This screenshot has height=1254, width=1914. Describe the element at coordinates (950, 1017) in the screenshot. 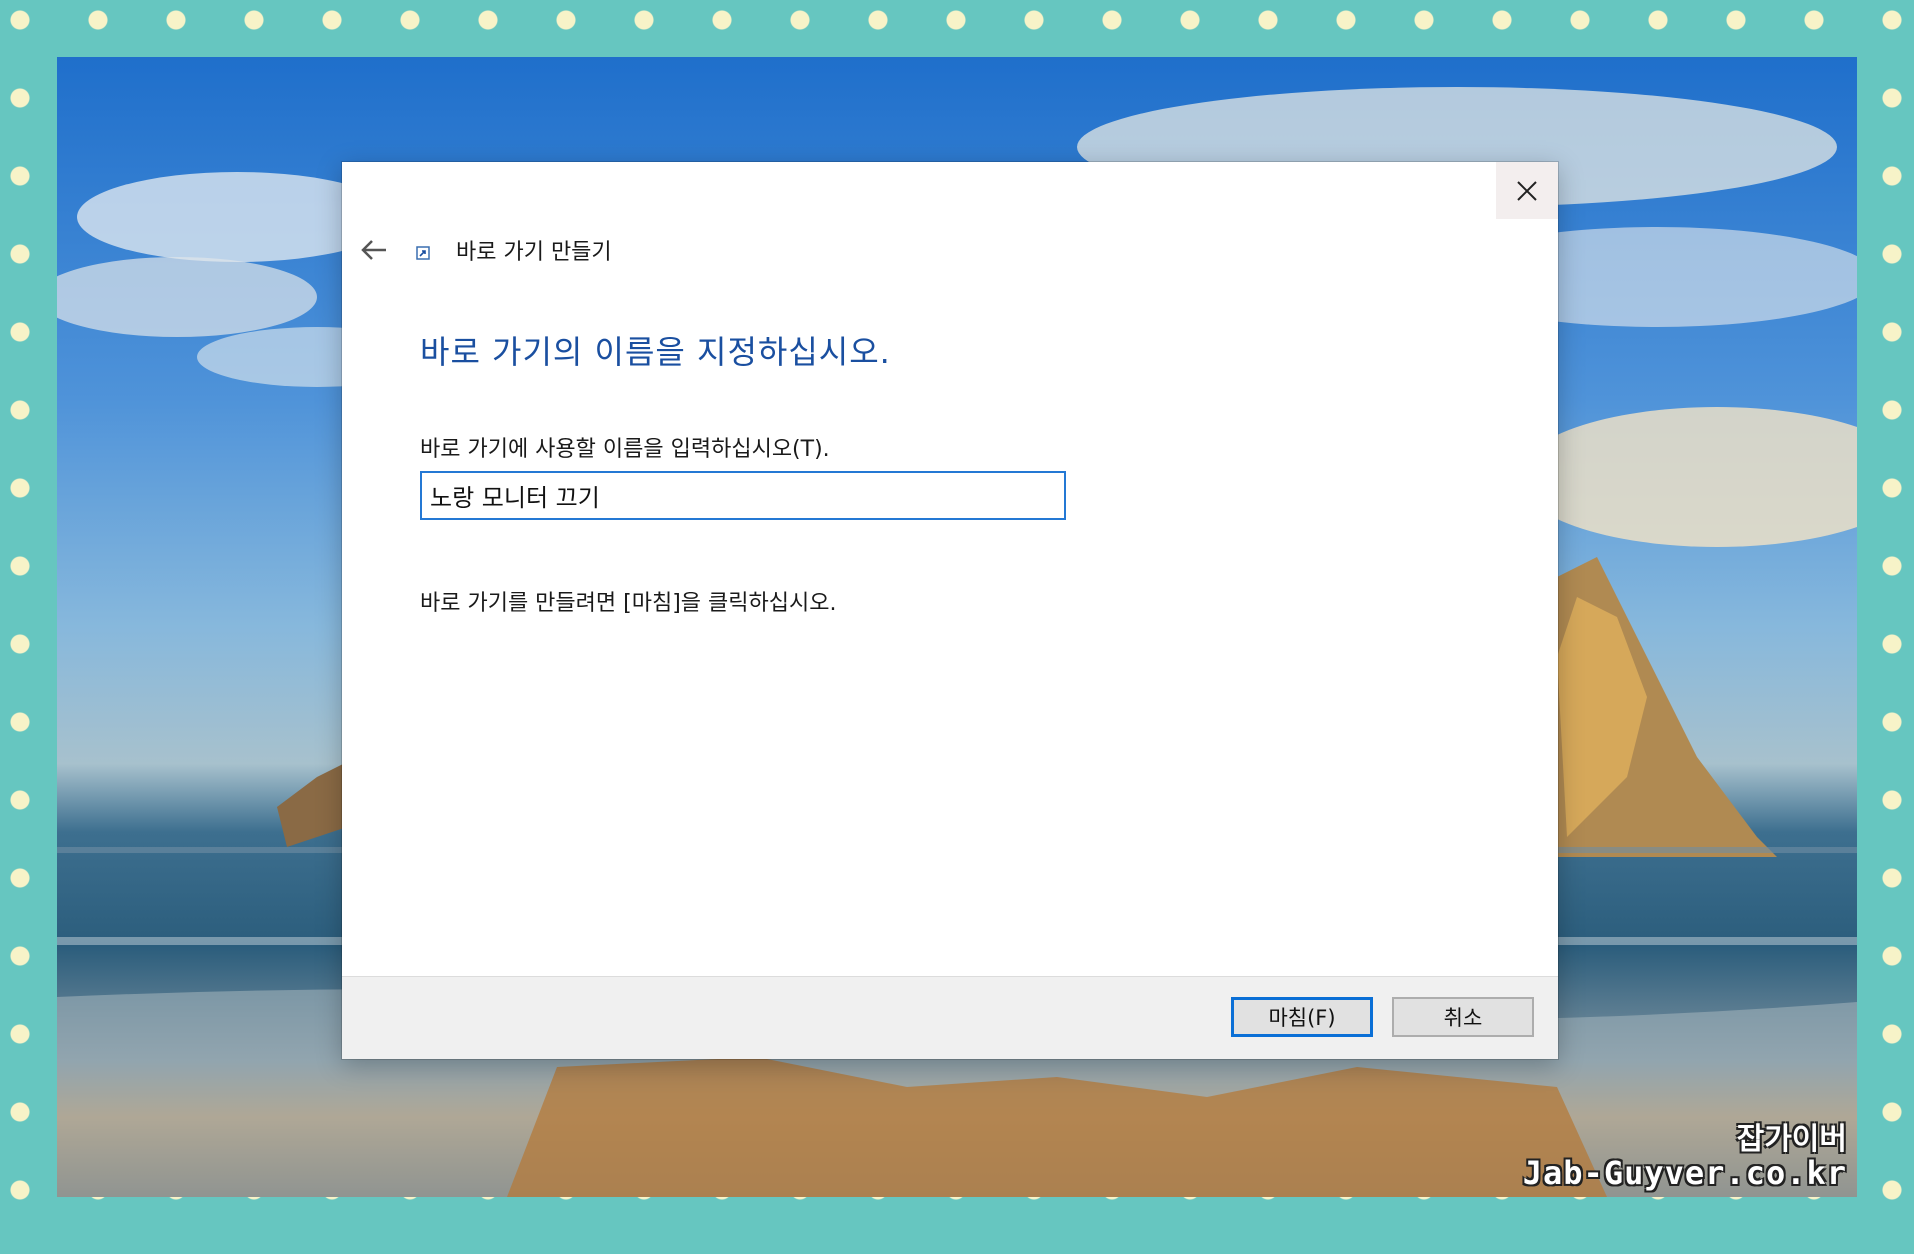

I see `dialog-footer: 마침(F) 취소` at that location.